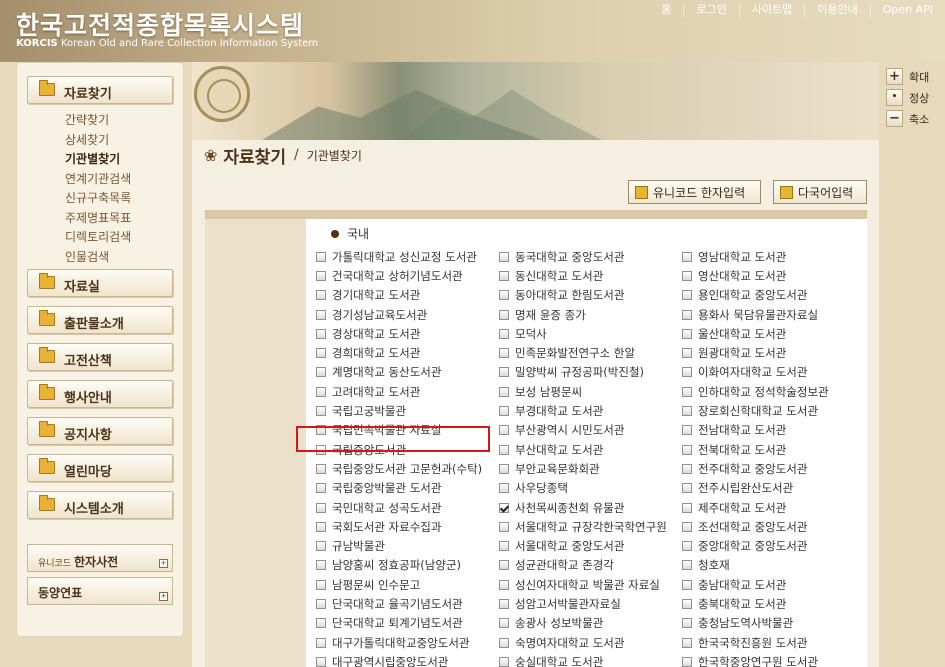 Image resolution: width=945 pixels, height=667 pixels. What do you see at coordinates (399, 391) in the screenshot?
I see `institution-item: 고려대학교 도서관` at bounding box center [399, 391].